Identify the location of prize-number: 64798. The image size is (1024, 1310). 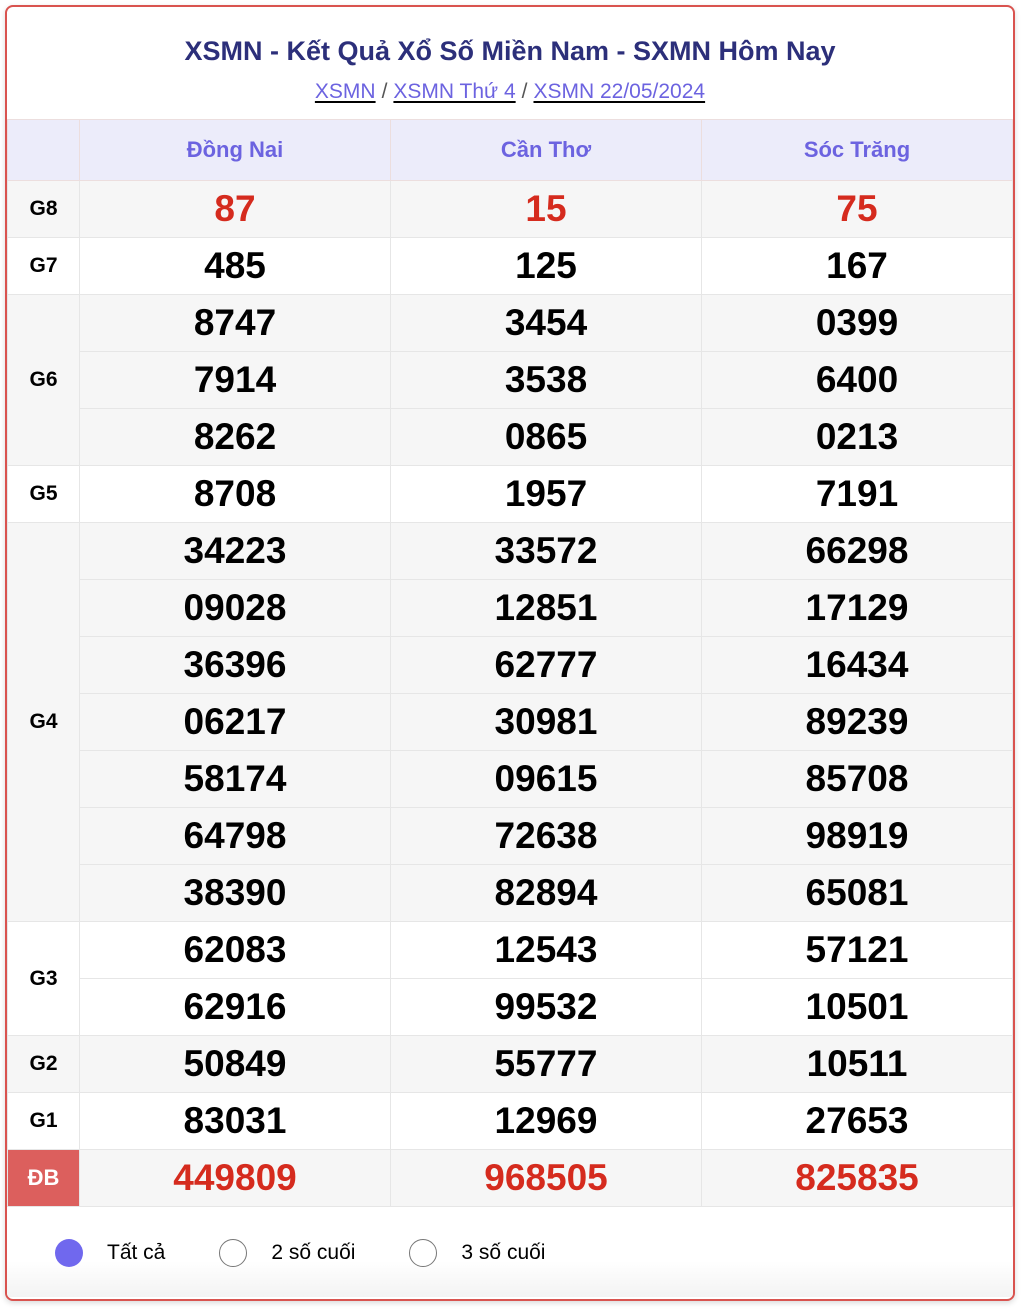
(235, 836).